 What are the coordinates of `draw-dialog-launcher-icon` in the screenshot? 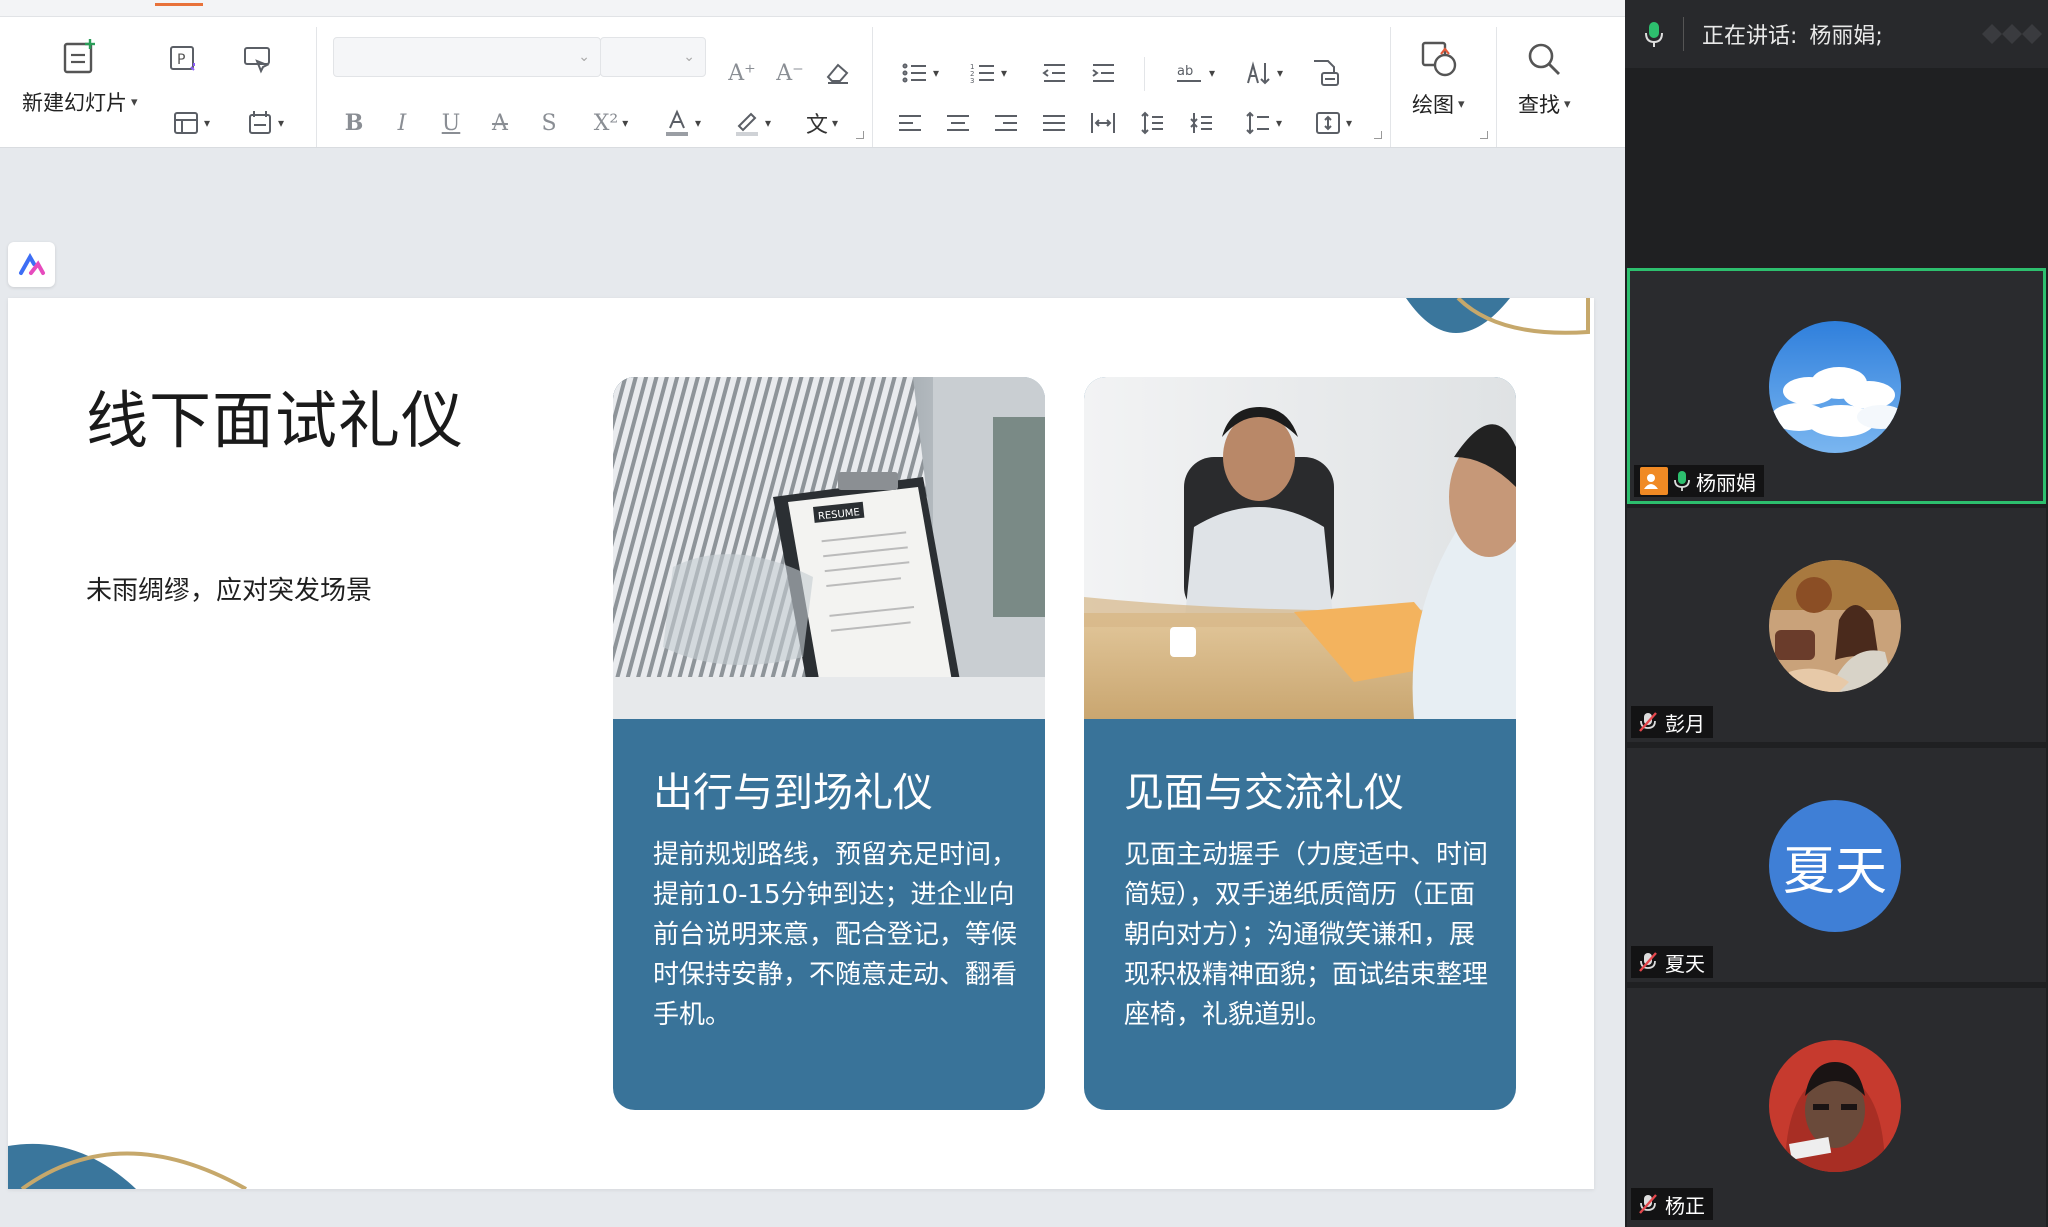 It's located at (1484, 135).